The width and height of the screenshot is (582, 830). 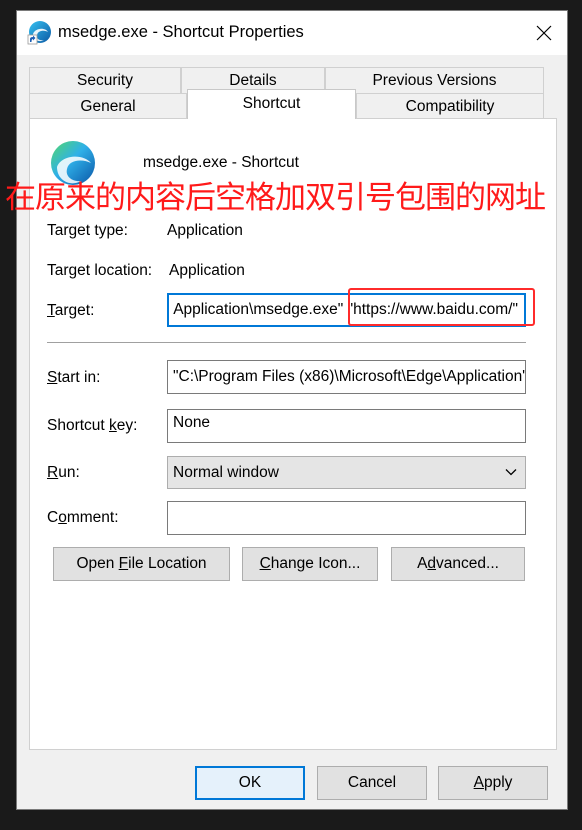 I want to click on title-bar: msedge.exe - Shortcut Properties, so click(x=292, y=33).